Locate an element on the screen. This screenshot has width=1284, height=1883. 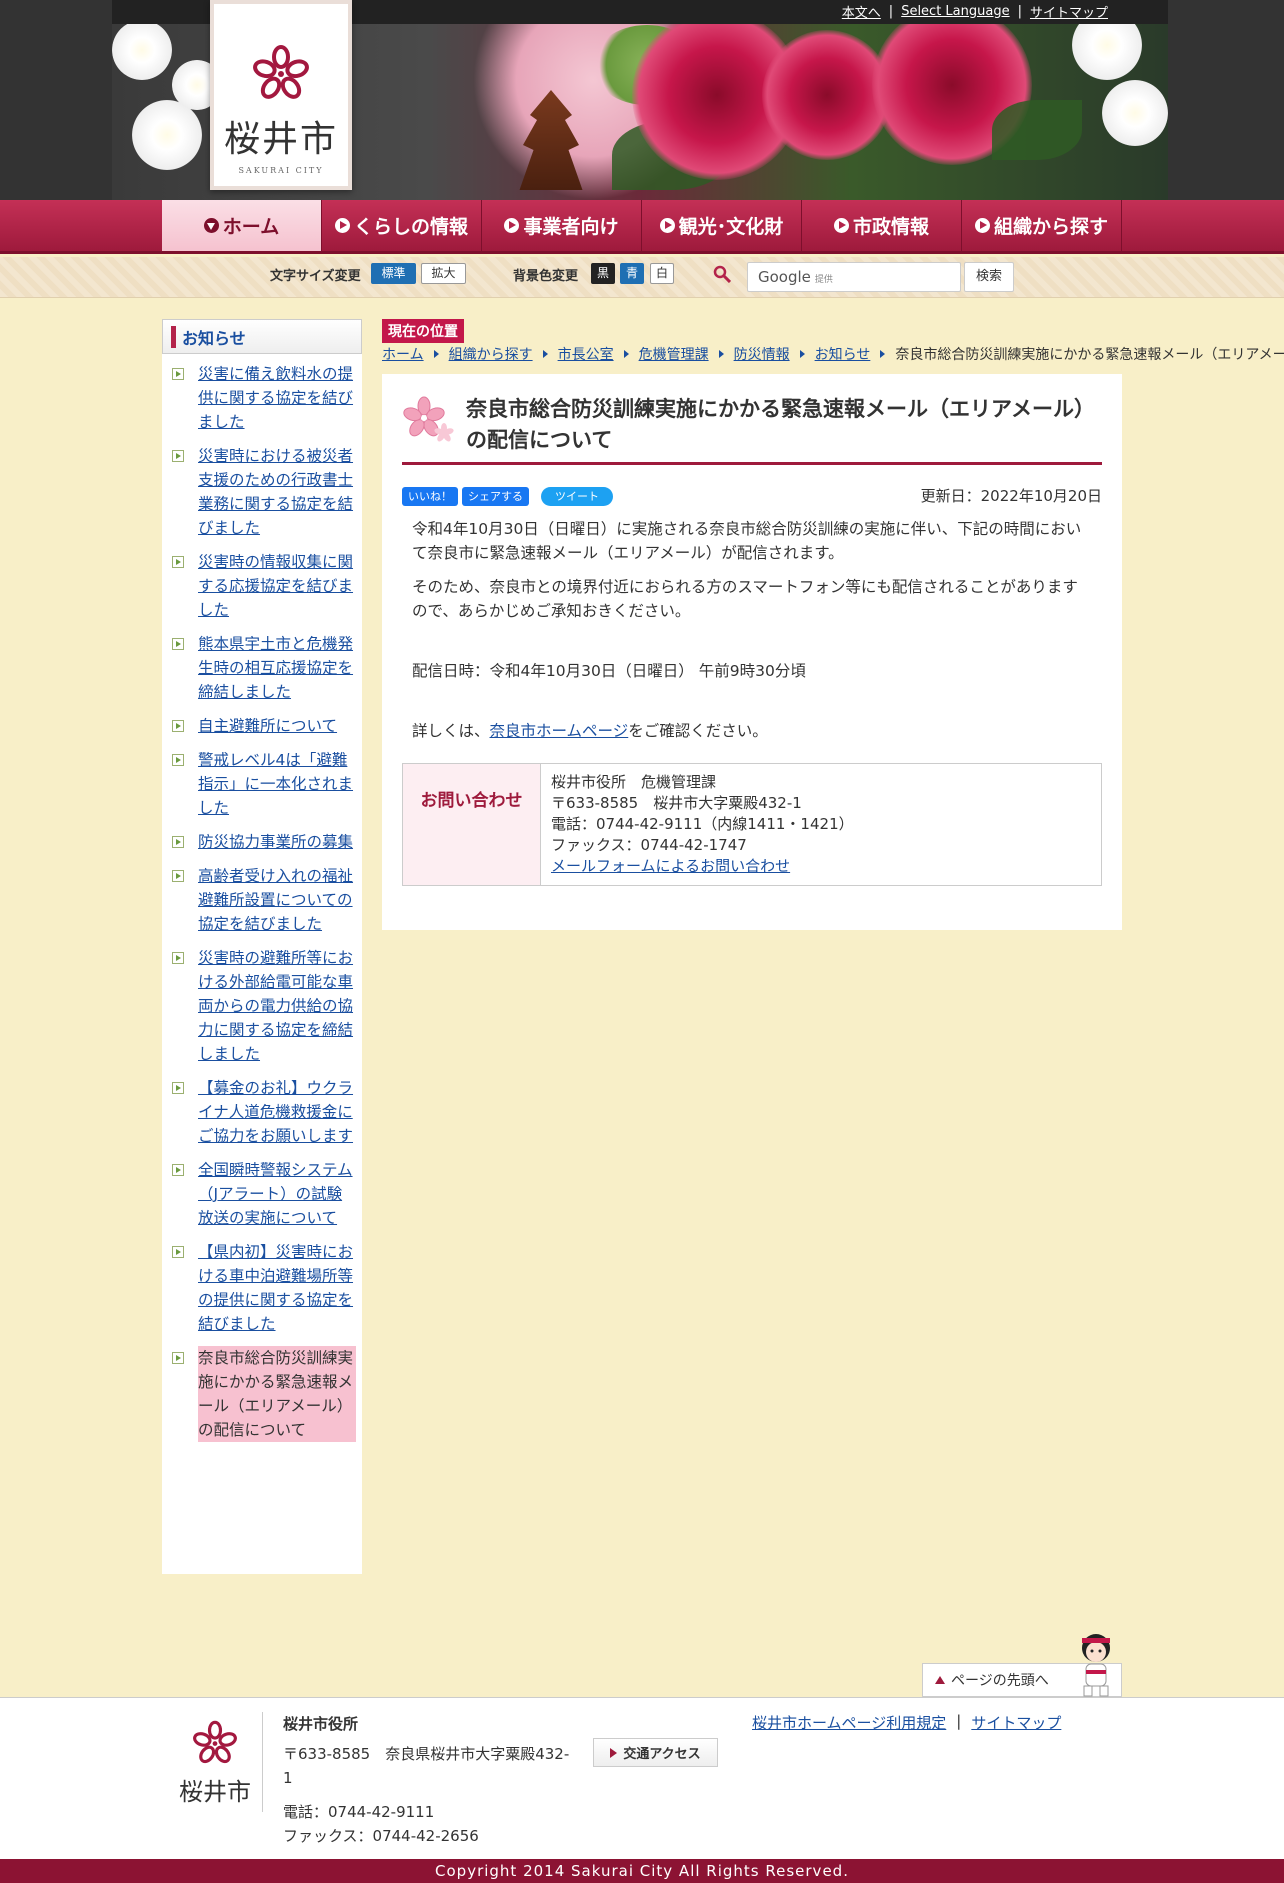
facebook-like-button: いいね！ is located at coordinates (430, 496).